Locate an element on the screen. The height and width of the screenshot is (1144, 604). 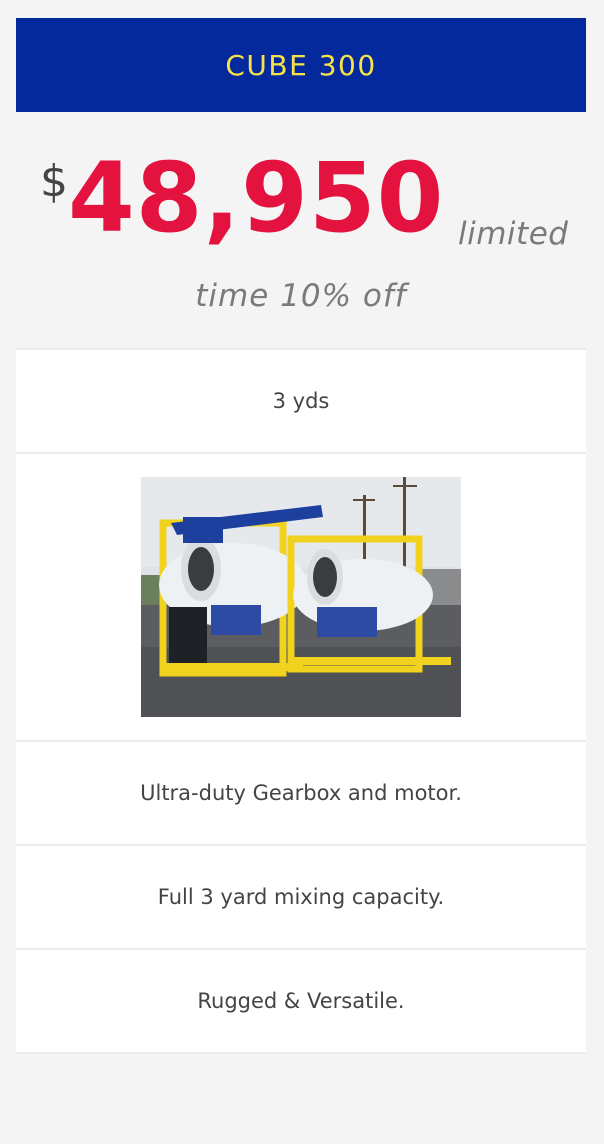
feature-row: Ultra-duty Gearbox and motor. is located at coordinates (301, 794).